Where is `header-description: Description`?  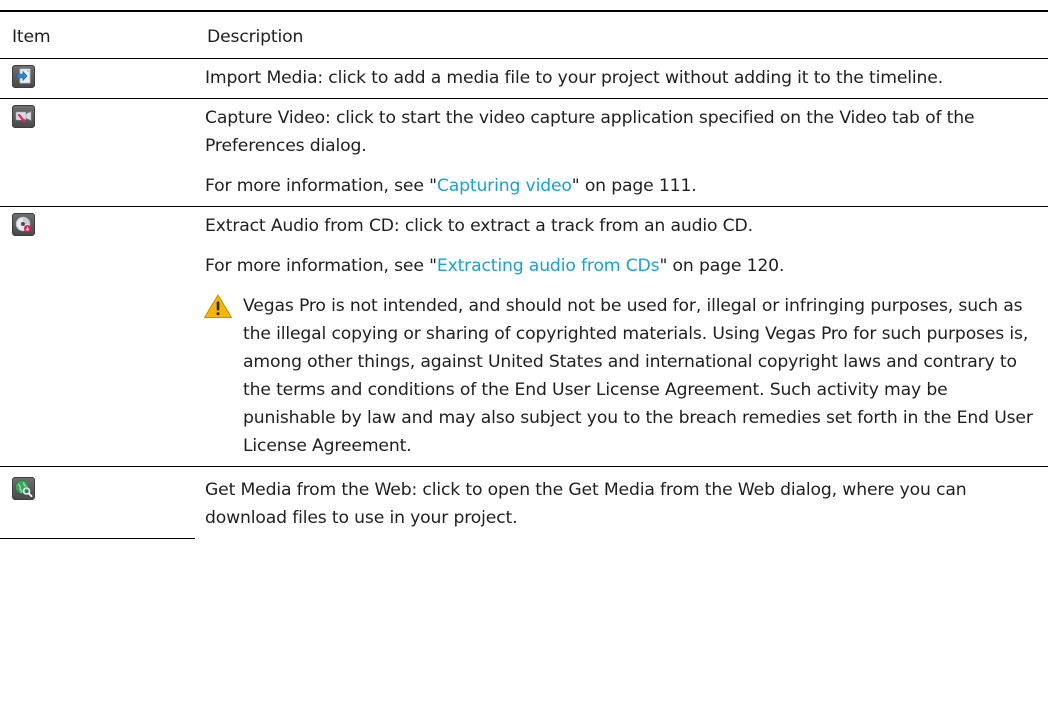
header-description: Description is located at coordinates (621, 34).